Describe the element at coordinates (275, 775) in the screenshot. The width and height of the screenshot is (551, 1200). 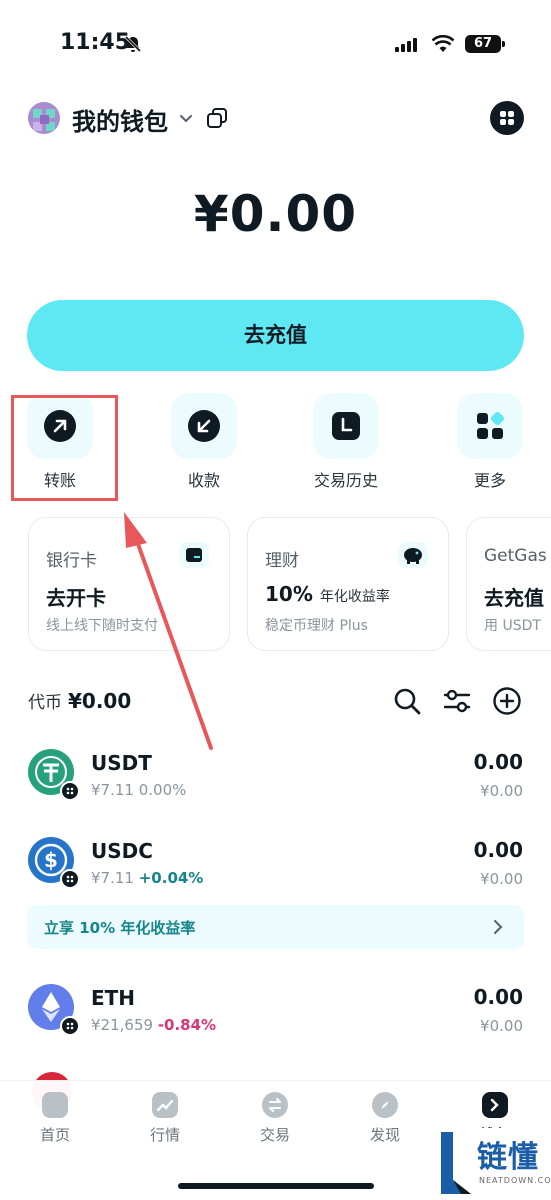
I see `token-row-usdt` at that location.